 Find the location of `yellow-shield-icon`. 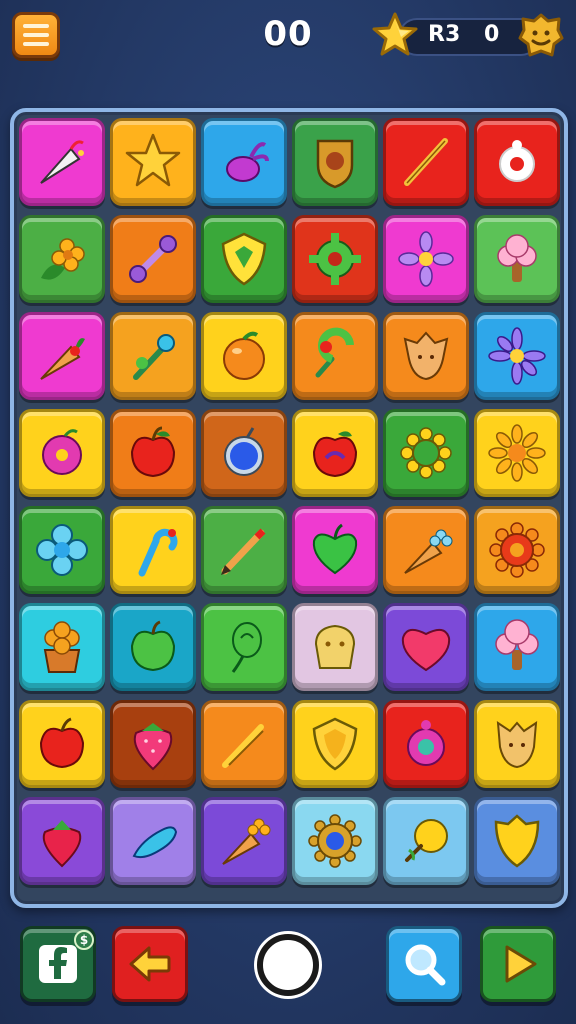

yellow-shield-icon is located at coordinates (517, 841).